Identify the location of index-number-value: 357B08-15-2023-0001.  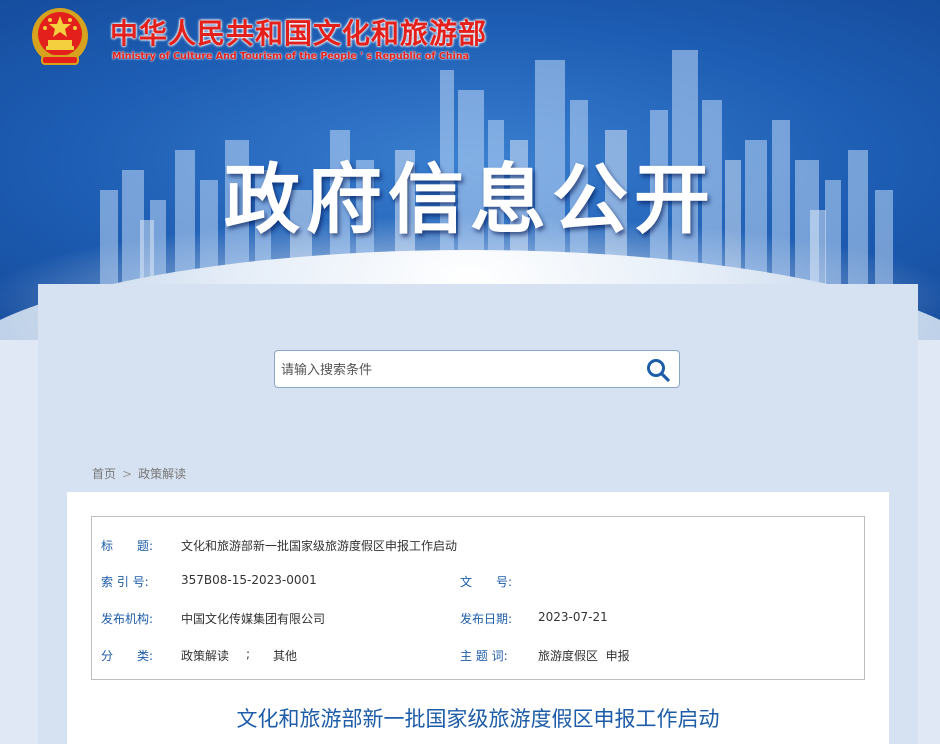
(249, 580).